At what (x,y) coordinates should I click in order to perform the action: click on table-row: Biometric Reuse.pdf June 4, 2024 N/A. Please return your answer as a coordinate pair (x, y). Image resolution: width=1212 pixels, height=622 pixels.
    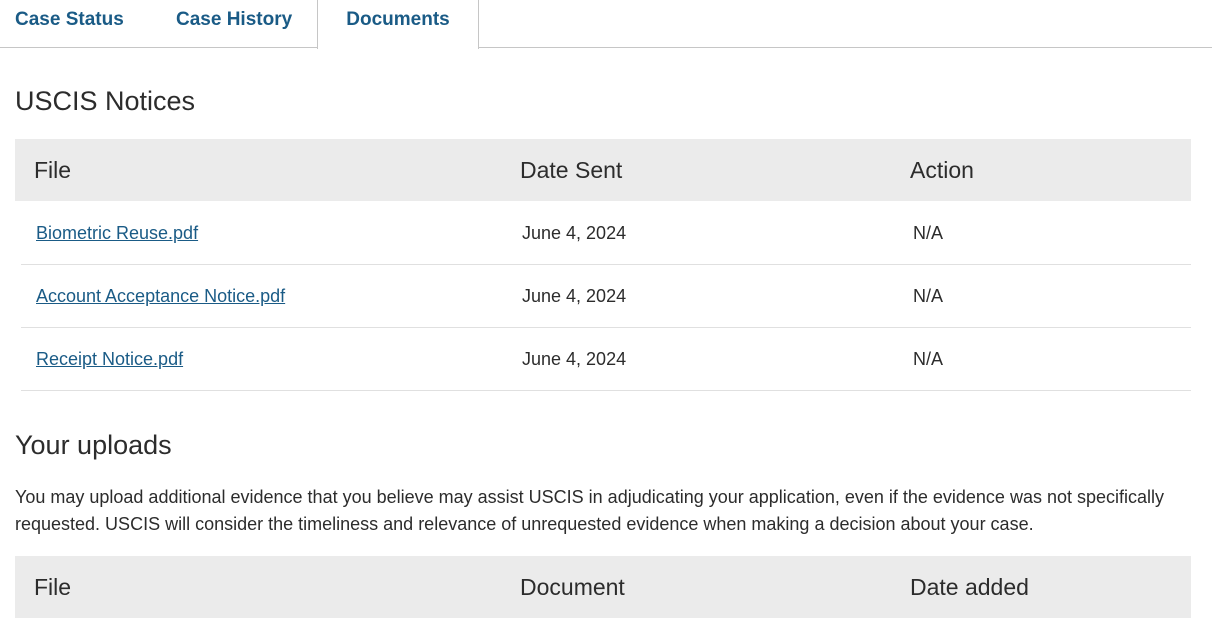
    Looking at the image, I should click on (606, 233).